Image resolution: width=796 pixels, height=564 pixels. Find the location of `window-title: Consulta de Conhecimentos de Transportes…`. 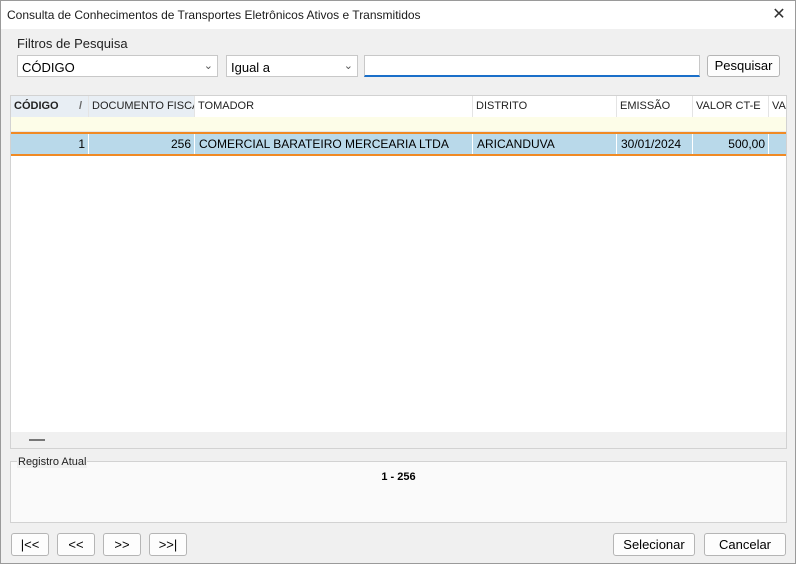

window-title: Consulta de Conhecimentos de Transportes… is located at coordinates (214, 15).